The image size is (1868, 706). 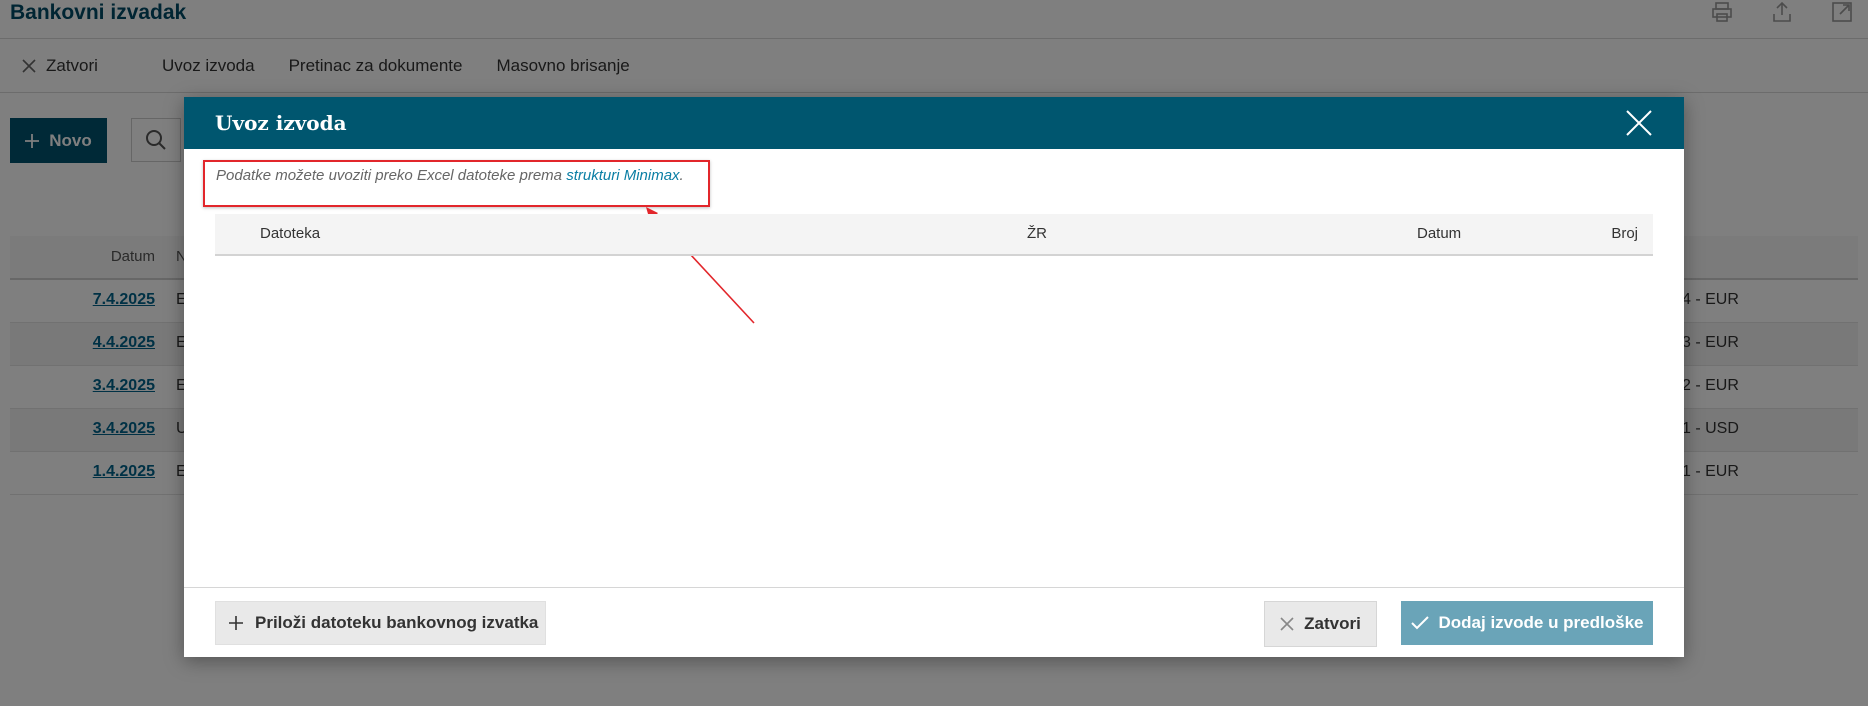 What do you see at coordinates (397, 622) in the screenshot?
I see `attach-statement-label: Priloži datoteku bankovnog izvatka` at bounding box center [397, 622].